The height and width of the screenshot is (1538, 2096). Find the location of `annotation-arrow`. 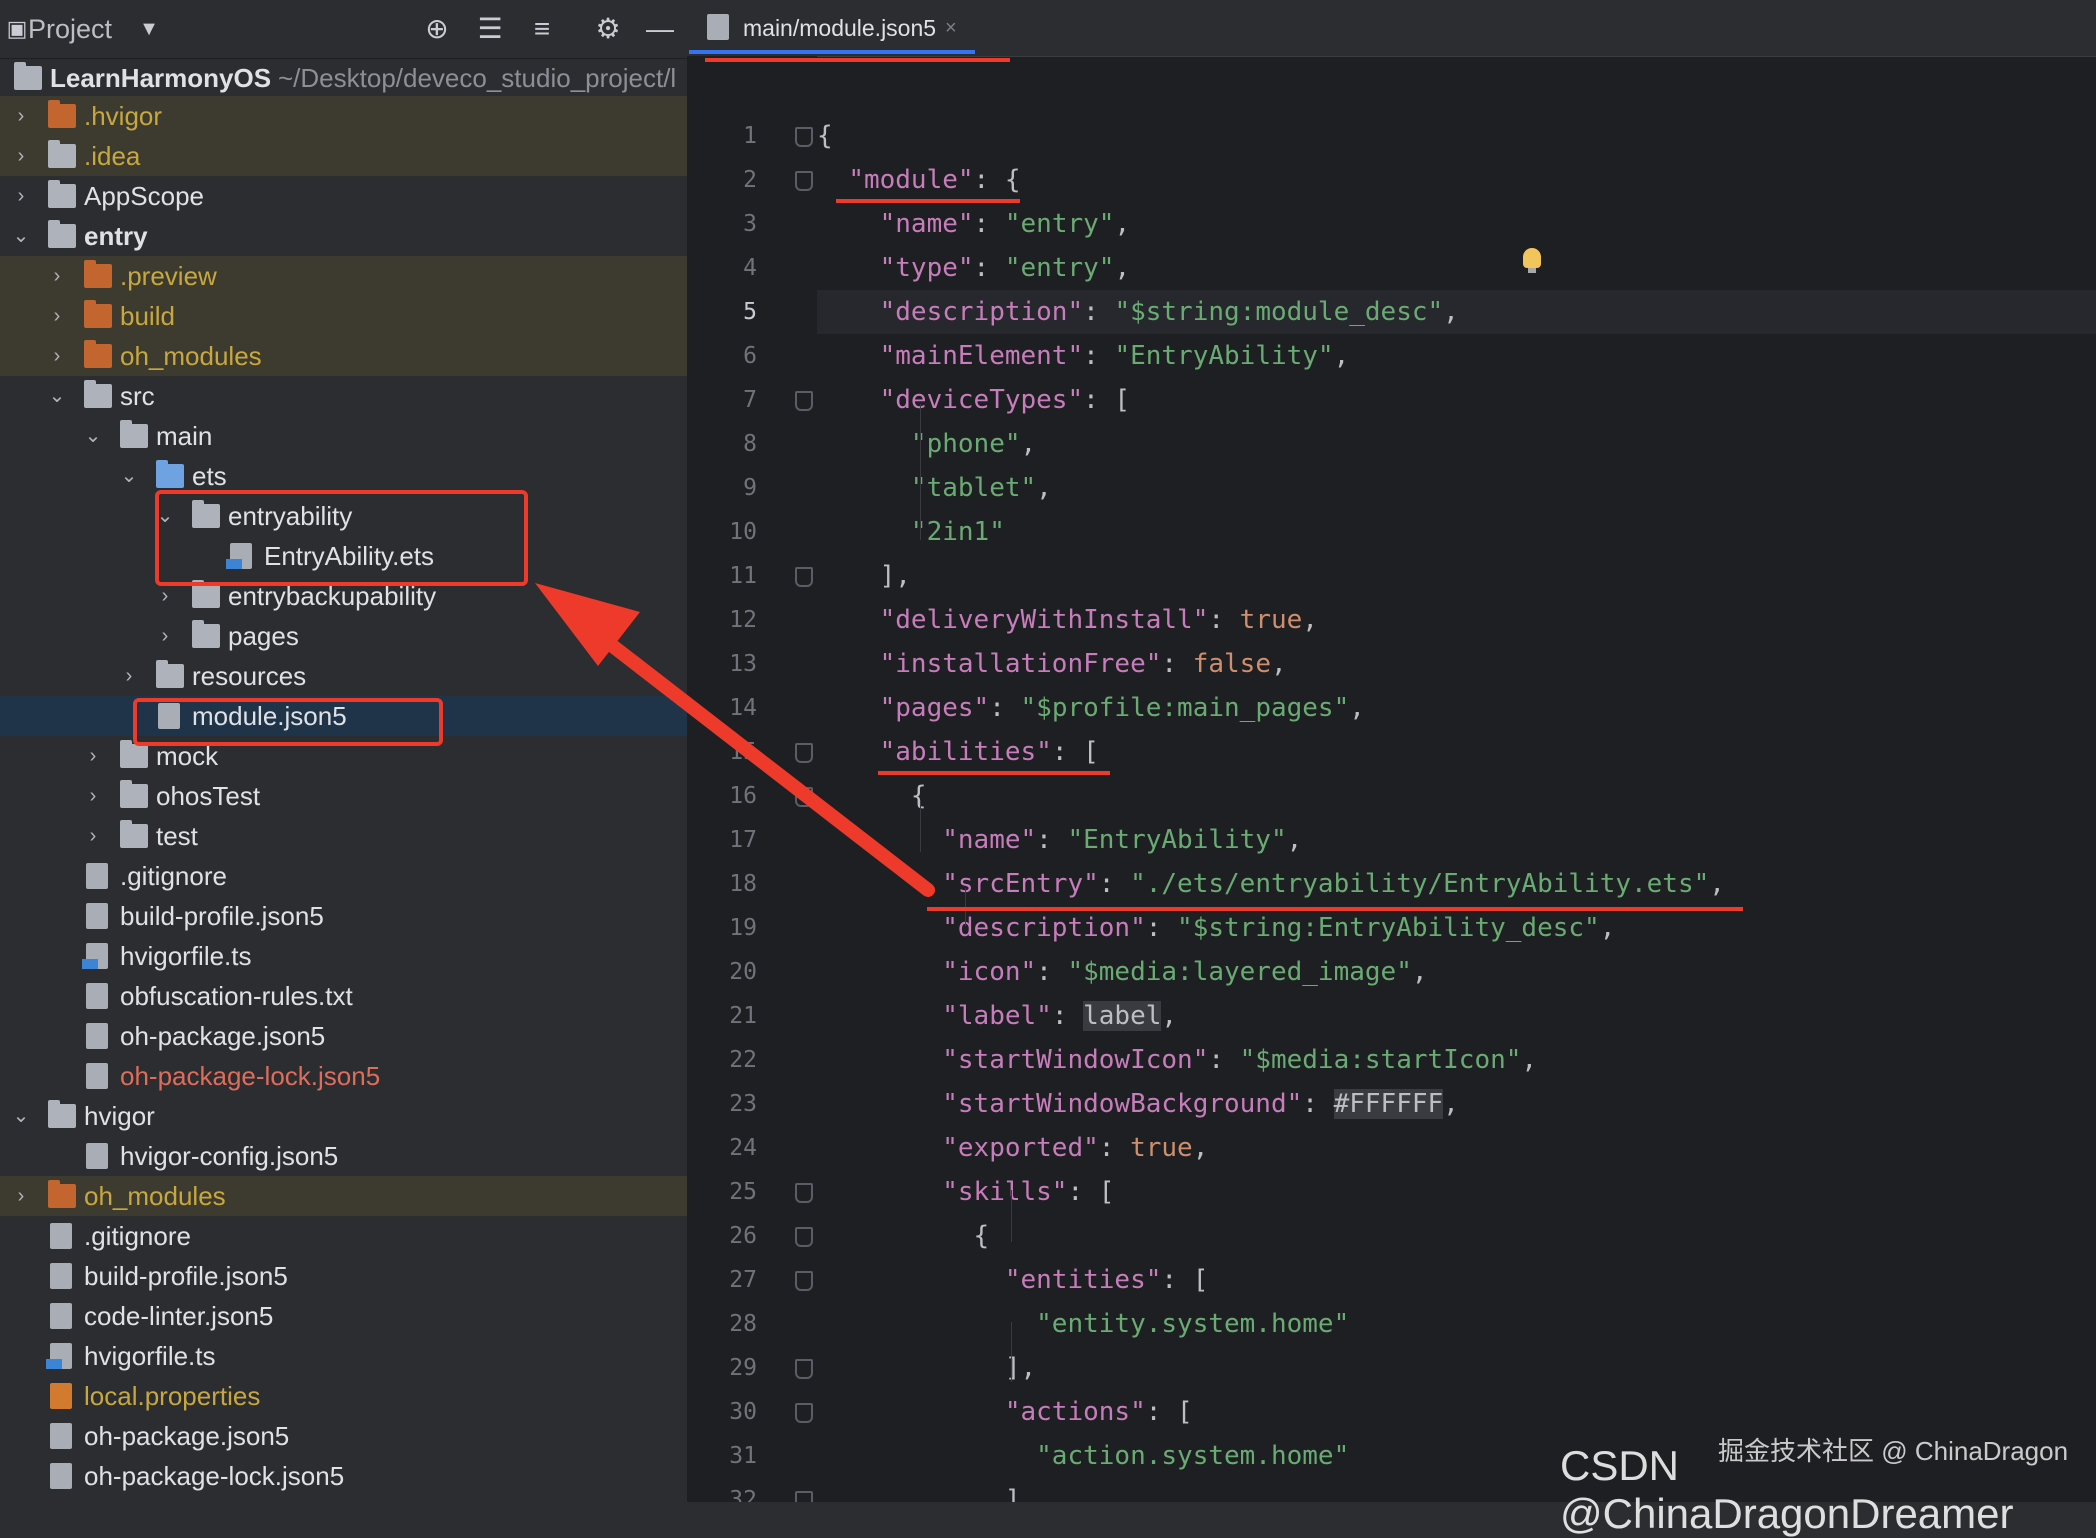

annotation-arrow is located at coordinates (735, 740).